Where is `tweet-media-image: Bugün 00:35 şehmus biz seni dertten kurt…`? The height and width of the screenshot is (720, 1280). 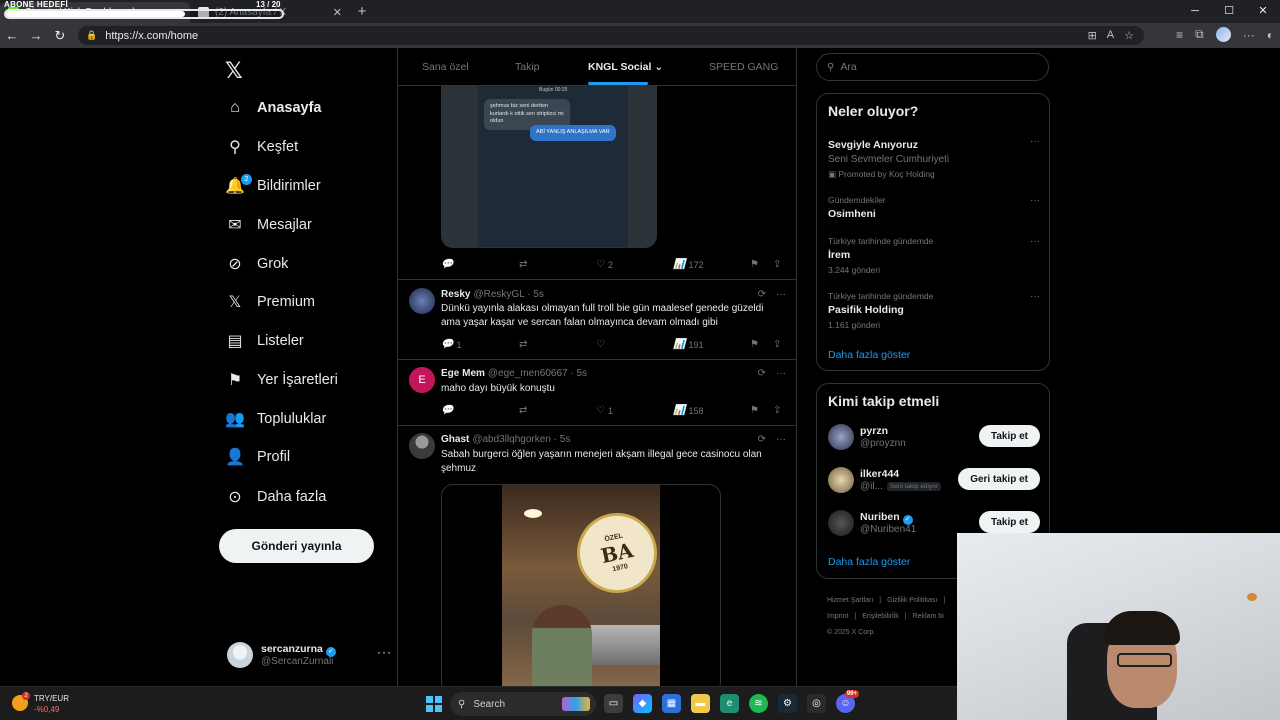 tweet-media-image: Bugün 00:35 şehmus biz seni dertten kurt… is located at coordinates (549, 166).